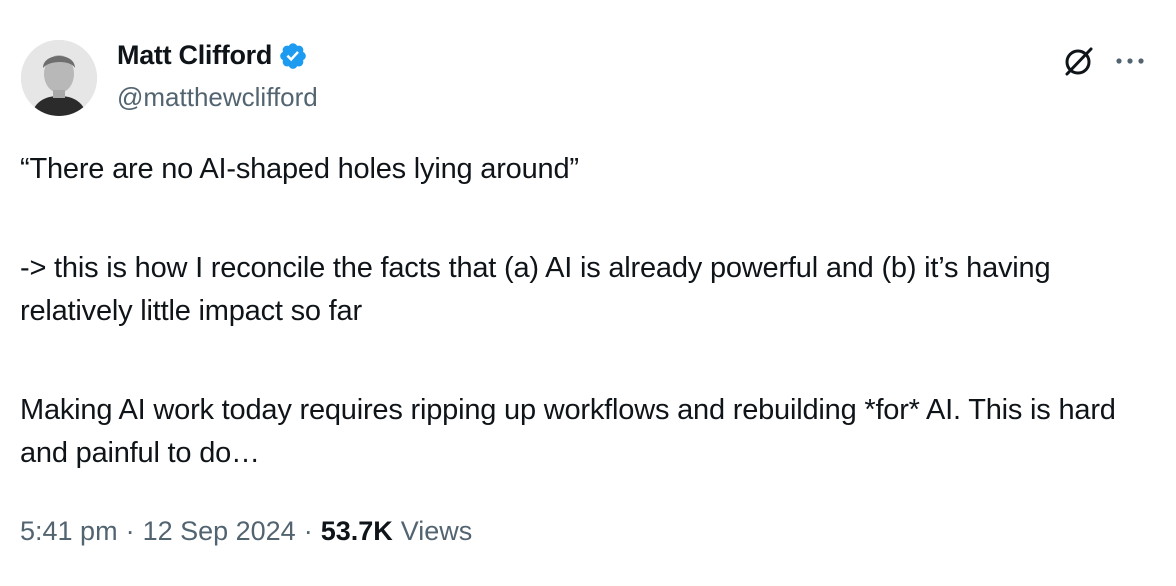 The width and height of the screenshot is (1176, 586). What do you see at coordinates (219, 531) in the screenshot?
I see `tweet-date: 12 Sep 2024` at bounding box center [219, 531].